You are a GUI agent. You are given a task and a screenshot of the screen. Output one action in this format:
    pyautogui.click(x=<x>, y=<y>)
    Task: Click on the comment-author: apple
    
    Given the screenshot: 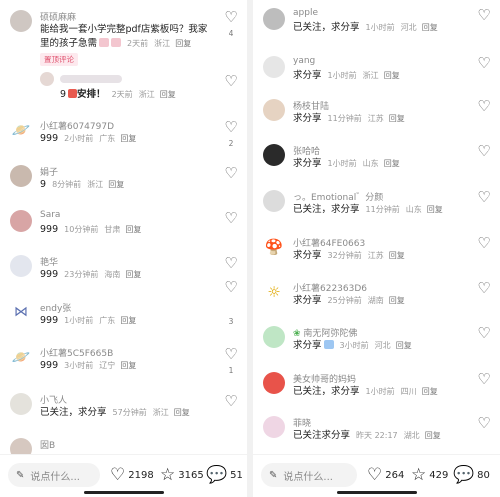 What is the action you would take?
    pyautogui.click(x=305, y=13)
    